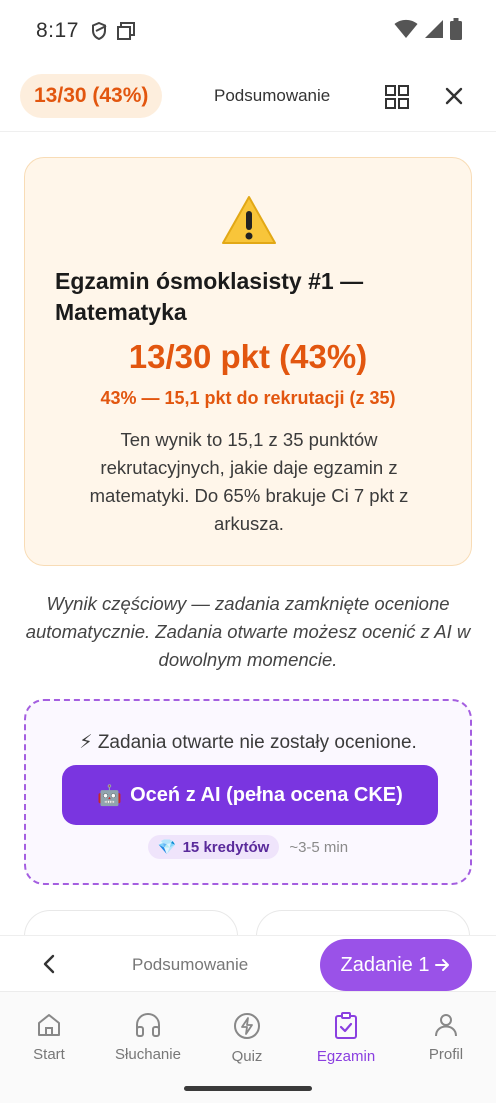 Image resolution: width=496 pixels, height=1103 pixels. Describe the element at coordinates (248, 398) in the screenshot. I see `recruitment-points: 43% — 15,1 pkt do rekrutacji (z 35)` at that location.